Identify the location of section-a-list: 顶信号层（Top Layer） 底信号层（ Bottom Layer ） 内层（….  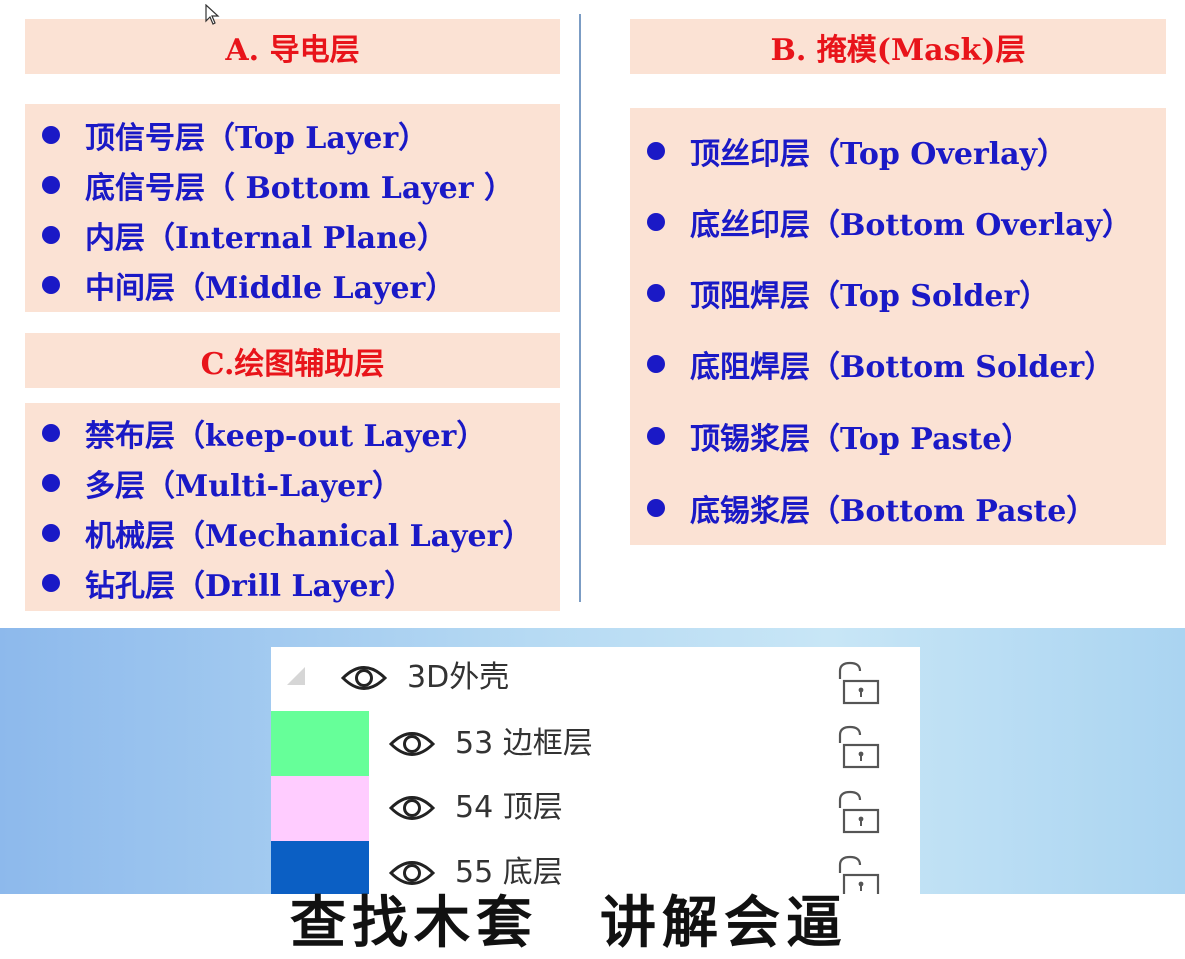
(292, 208).